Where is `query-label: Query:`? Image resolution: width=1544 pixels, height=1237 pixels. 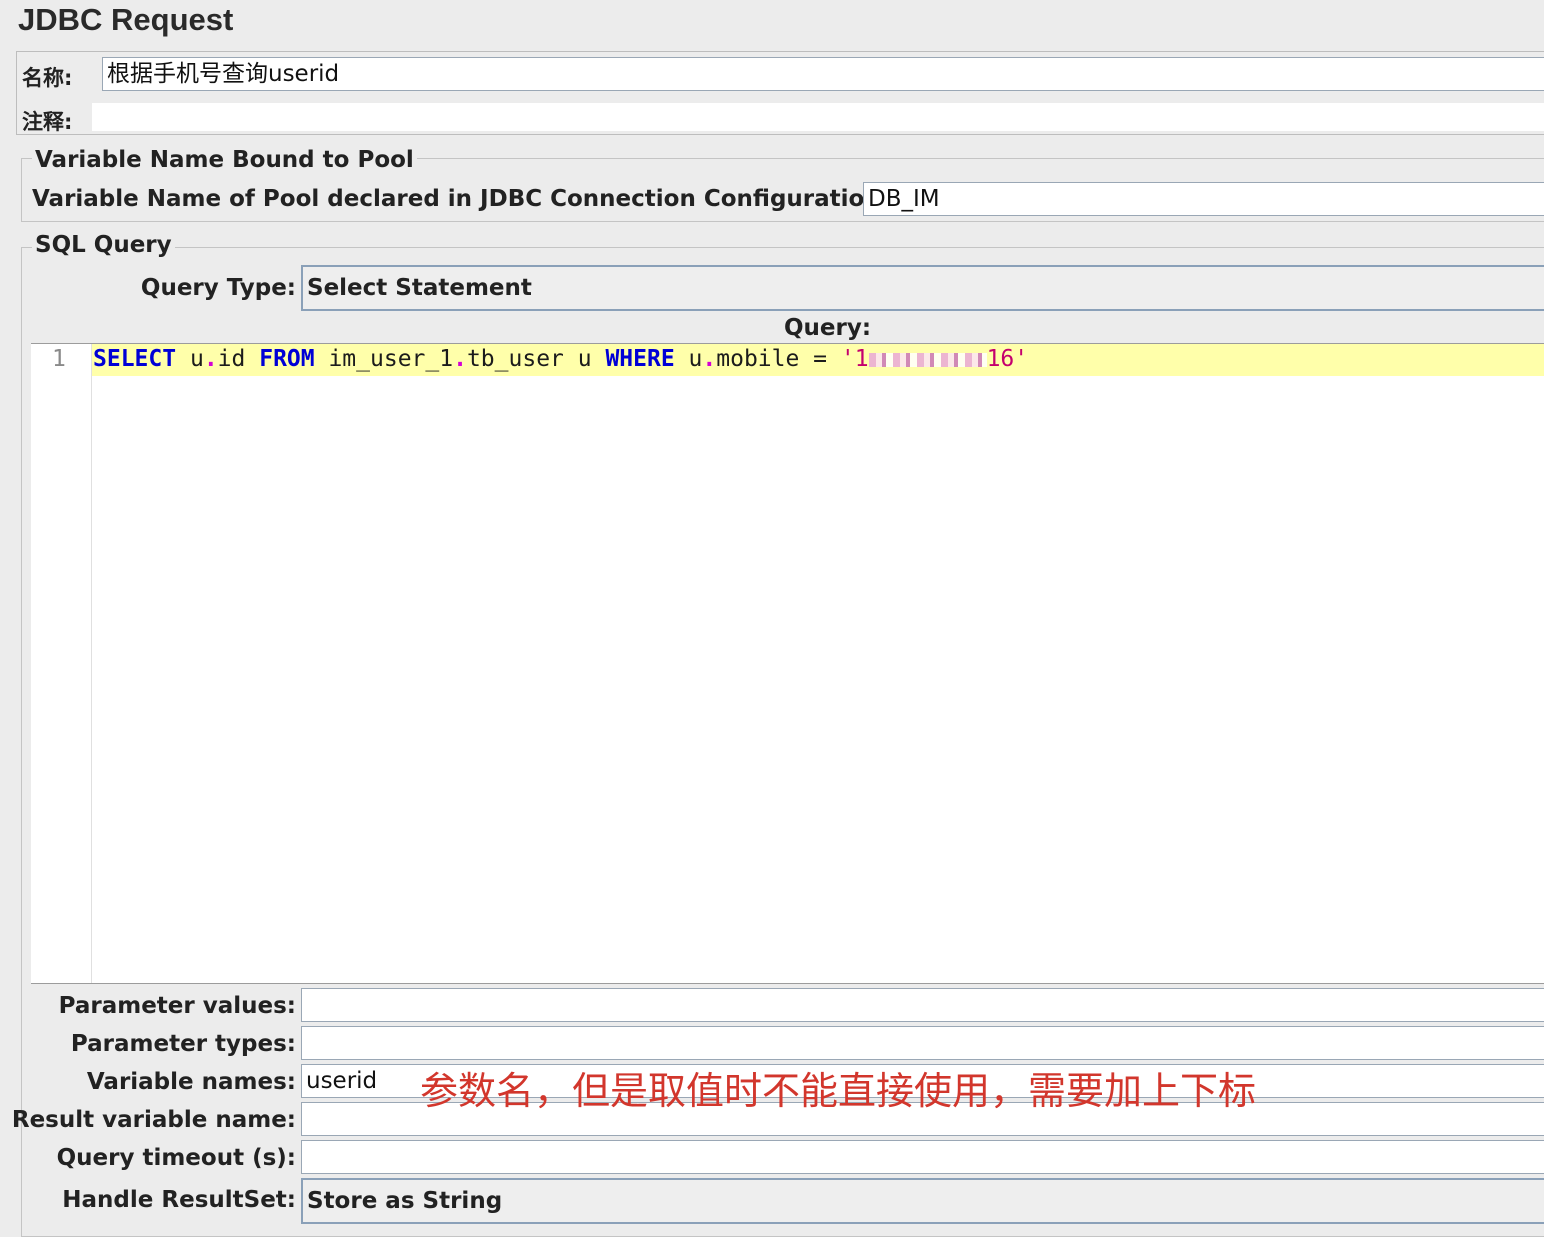
query-label: Query: is located at coordinates (828, 328).